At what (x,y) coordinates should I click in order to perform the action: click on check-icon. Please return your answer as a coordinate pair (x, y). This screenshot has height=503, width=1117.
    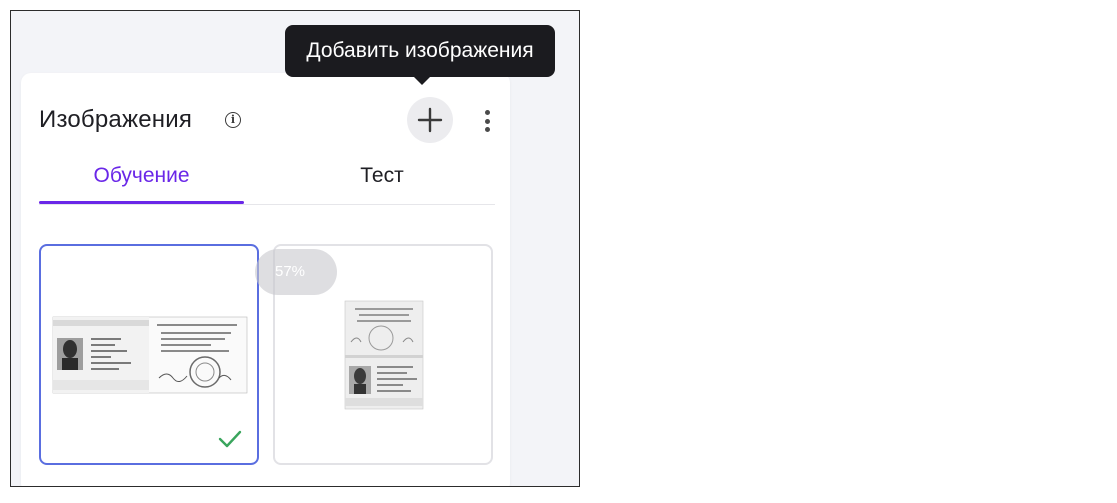
    Looking at the image, I should click on (230, 439).